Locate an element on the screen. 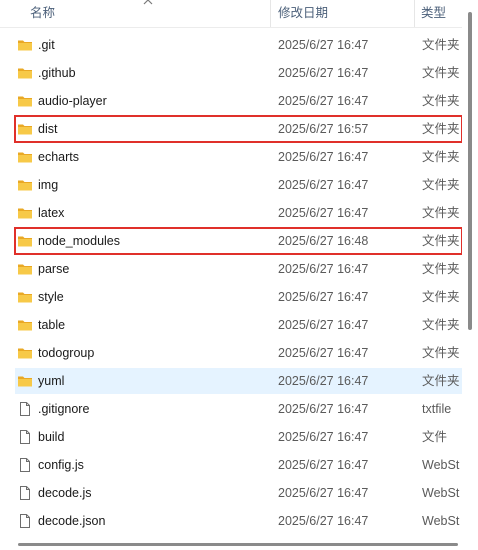 This screenshot has width=478, height=550. file-type: 文件 is located at coordinates (435, 437).